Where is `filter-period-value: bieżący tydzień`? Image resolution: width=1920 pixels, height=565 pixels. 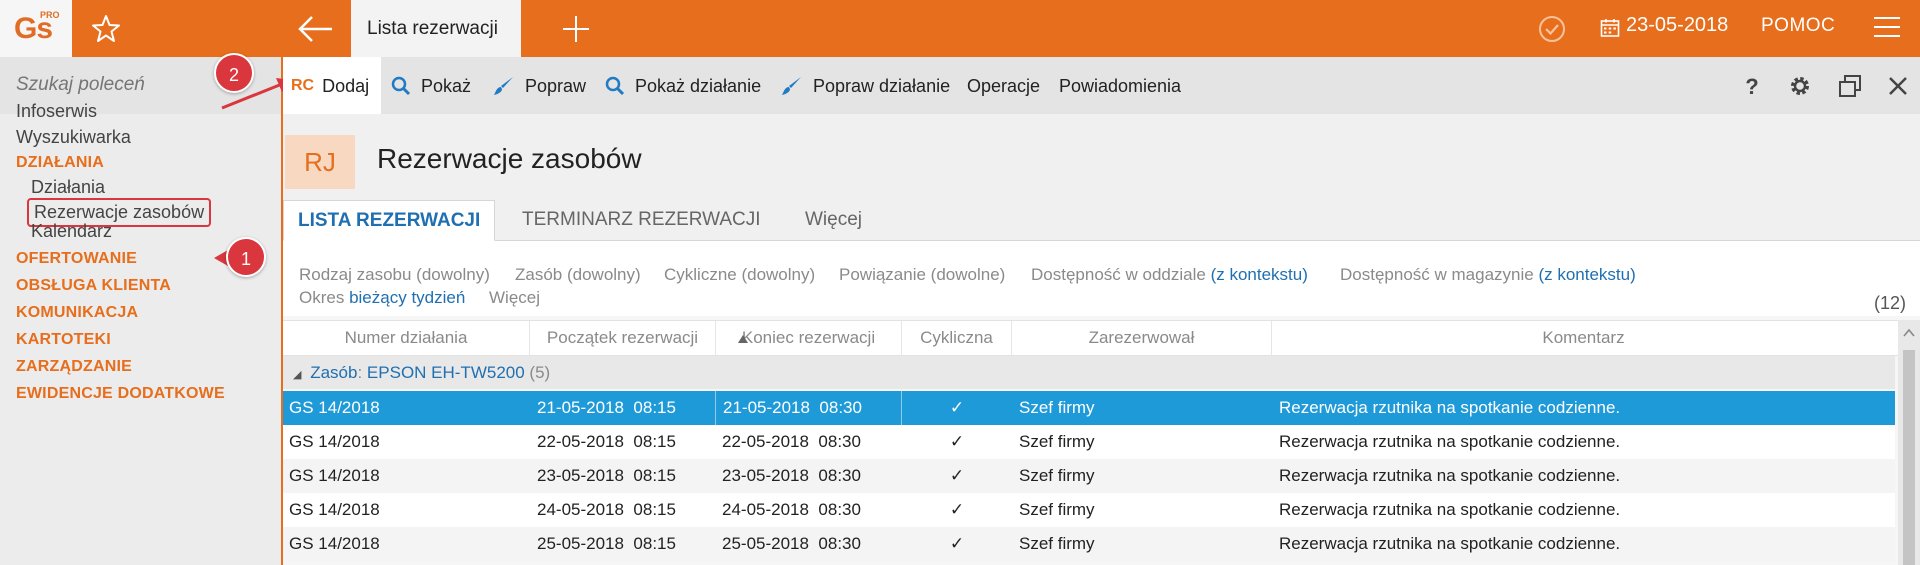
filter-period-value: bieżący tydzień is located at coordinates (407, 297).